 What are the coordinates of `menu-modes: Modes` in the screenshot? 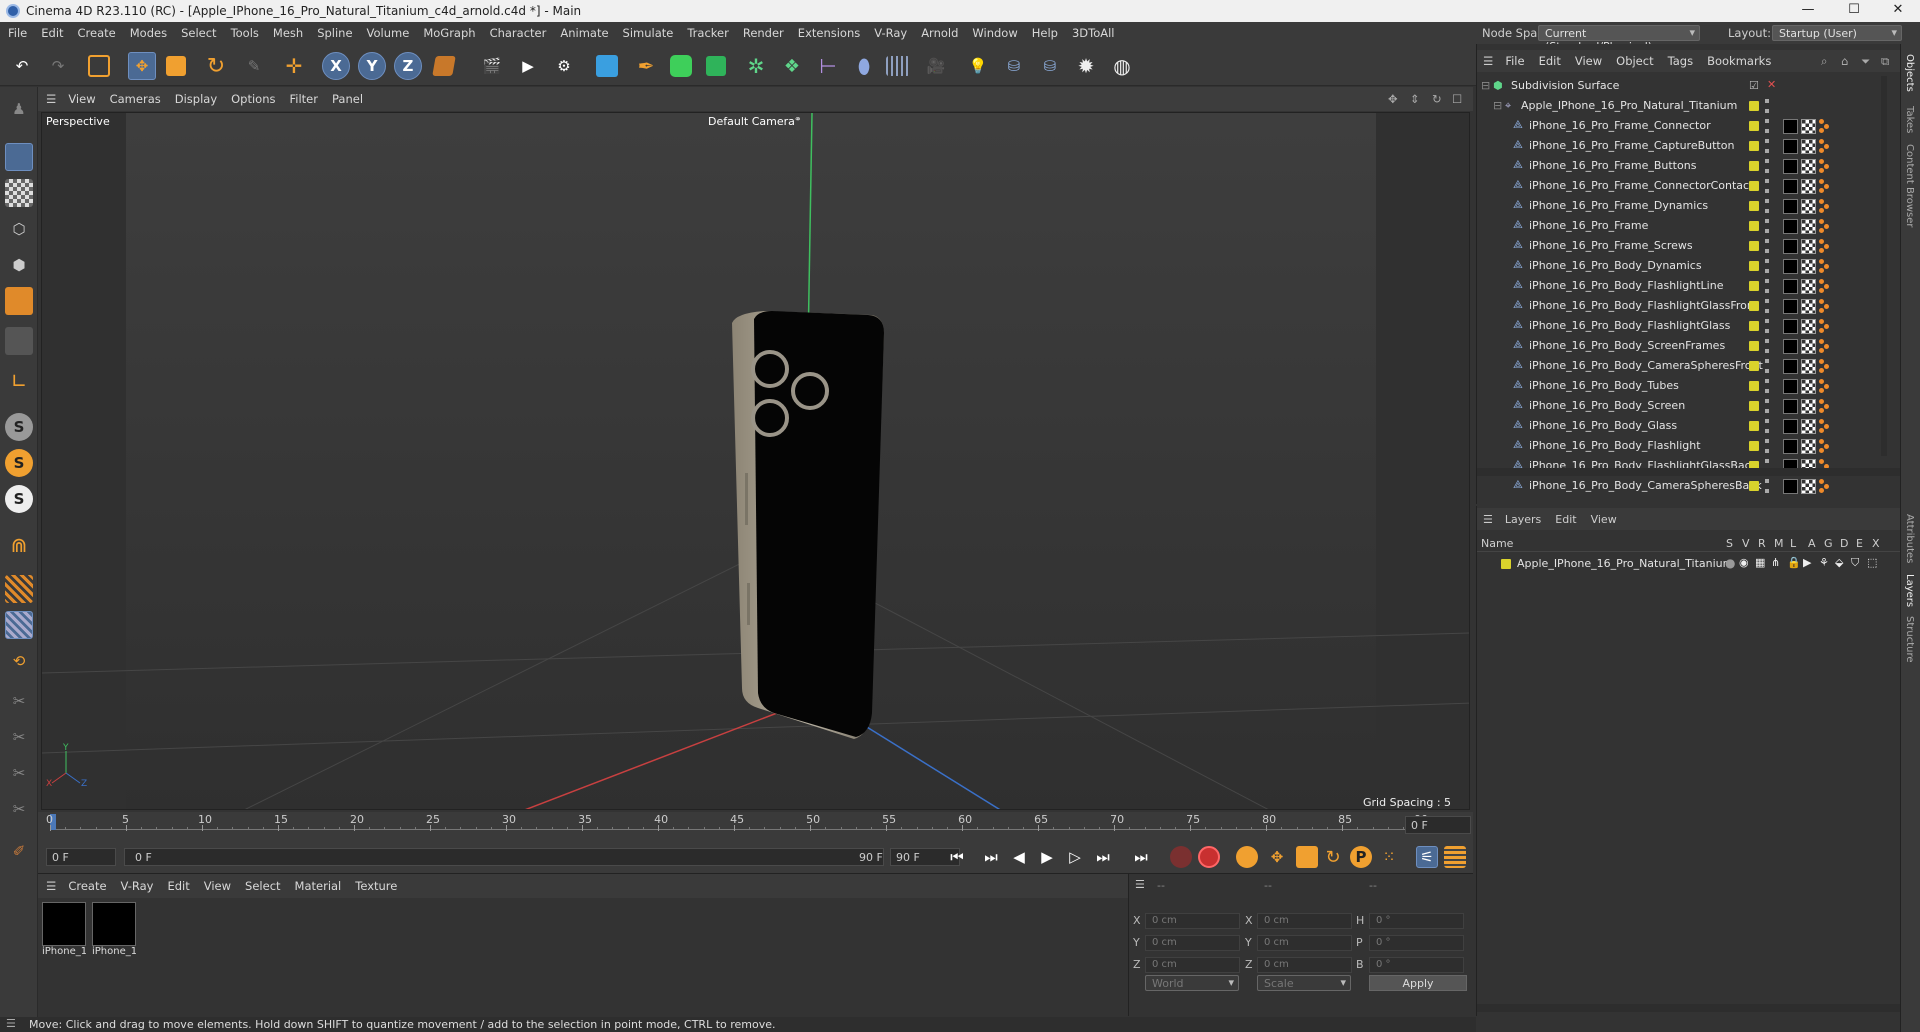 It's located at (148, 33).